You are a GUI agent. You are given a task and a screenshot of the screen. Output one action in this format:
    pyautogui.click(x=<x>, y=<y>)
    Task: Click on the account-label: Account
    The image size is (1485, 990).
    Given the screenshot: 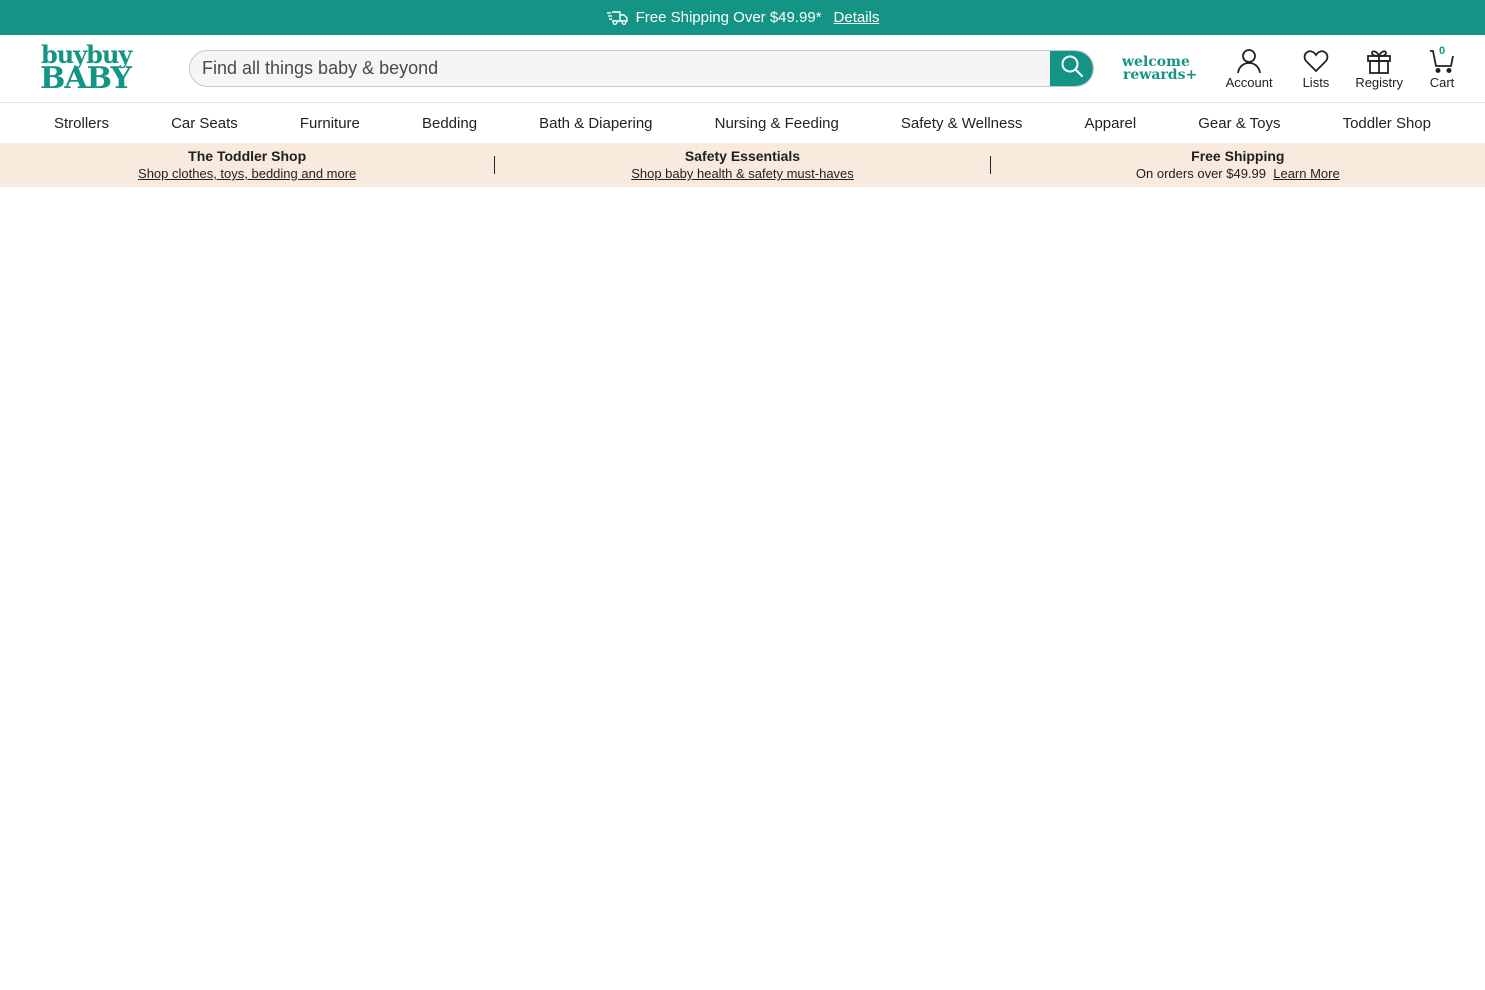 What is the action you would take?
    pyautogui.click(x=1249, y=82)
    